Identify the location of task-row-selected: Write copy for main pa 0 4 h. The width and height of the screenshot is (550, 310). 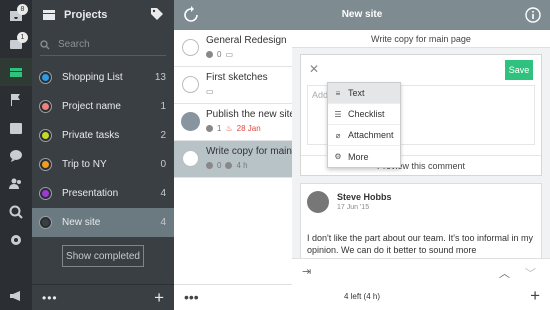
(240, 159).